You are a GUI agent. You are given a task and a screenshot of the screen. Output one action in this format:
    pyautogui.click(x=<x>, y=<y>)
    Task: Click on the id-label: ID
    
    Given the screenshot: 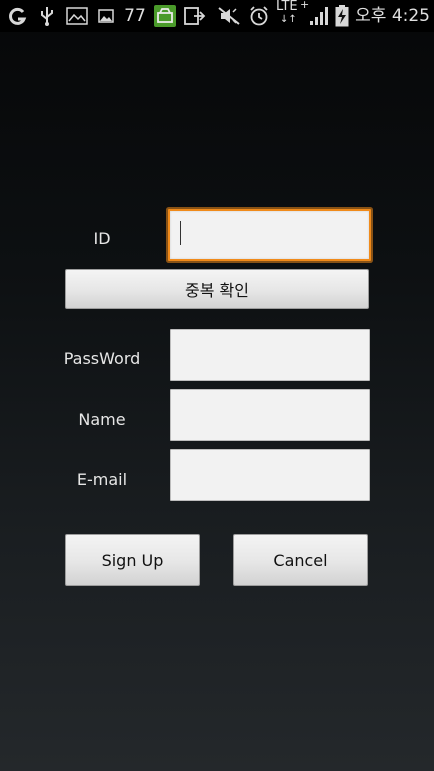 What is the action you would take?
    pyautogui.click(x=102, y=238)
    